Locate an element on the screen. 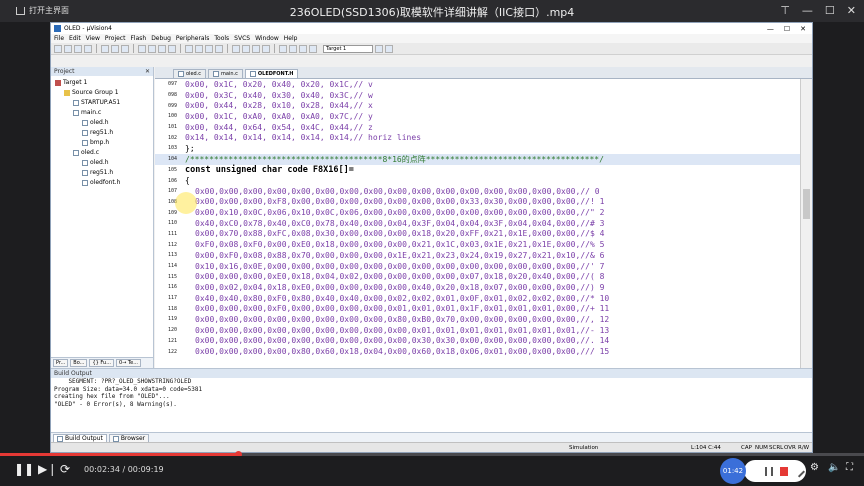  breakpoint-icon is located at coordinates (256, 48).